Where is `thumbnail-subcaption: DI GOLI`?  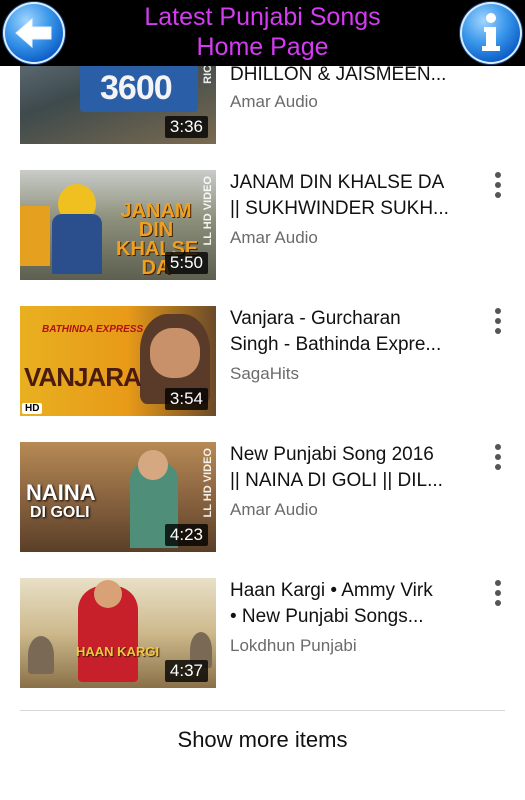
thumbnail-subcaption: DI GOLI is located at coordinates (60, 512).